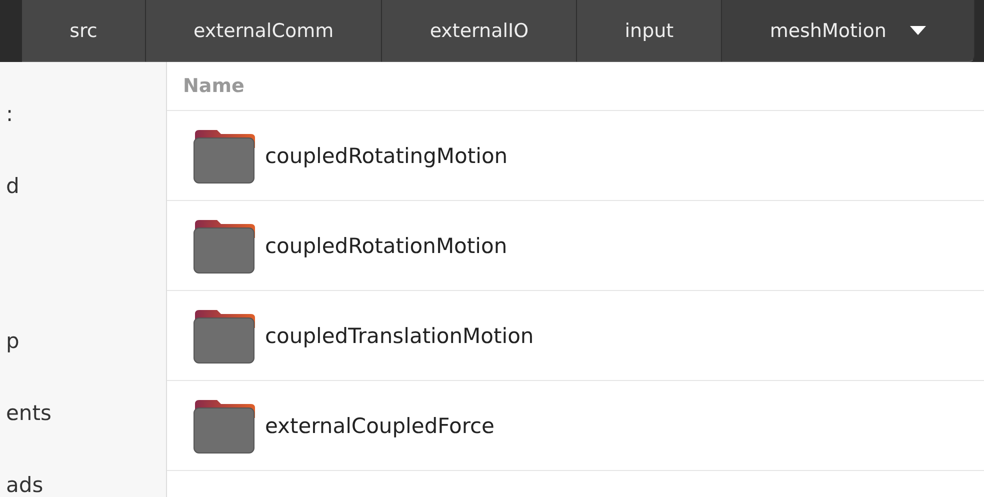 This screenshot has width=984, height=497. What do you see at coordinates (10, 114) in the screenshot?
I see `sidebar-item: :` at bounding box center [10, 114].